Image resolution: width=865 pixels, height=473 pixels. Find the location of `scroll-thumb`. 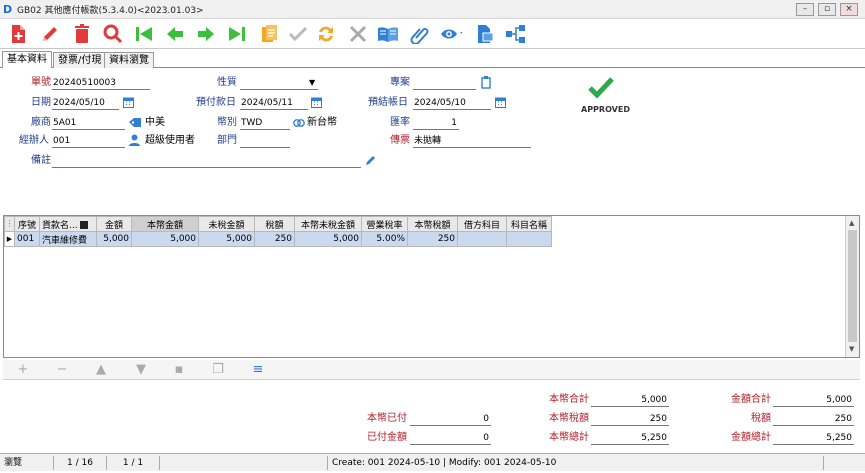

scroll-thumb is located at coordinates (852, 286).